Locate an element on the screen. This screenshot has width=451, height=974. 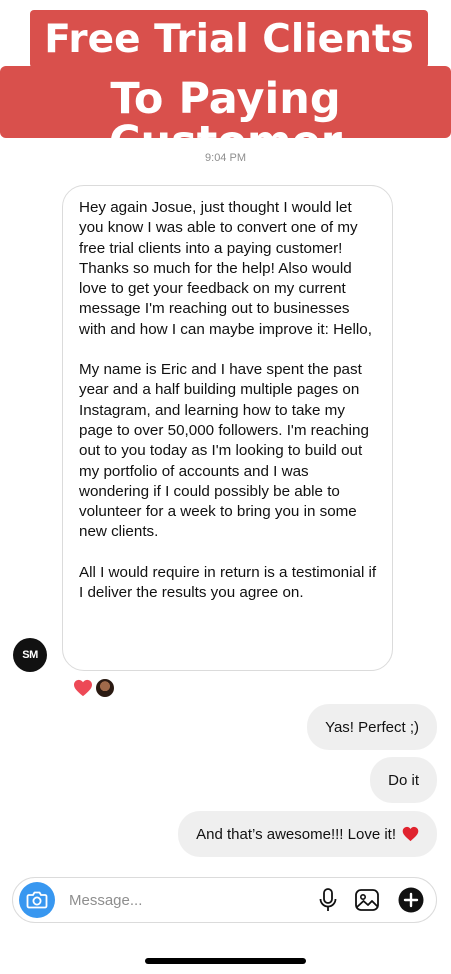
banner-title-line-2: To Paying Customer is located at coordinates (225, 115).